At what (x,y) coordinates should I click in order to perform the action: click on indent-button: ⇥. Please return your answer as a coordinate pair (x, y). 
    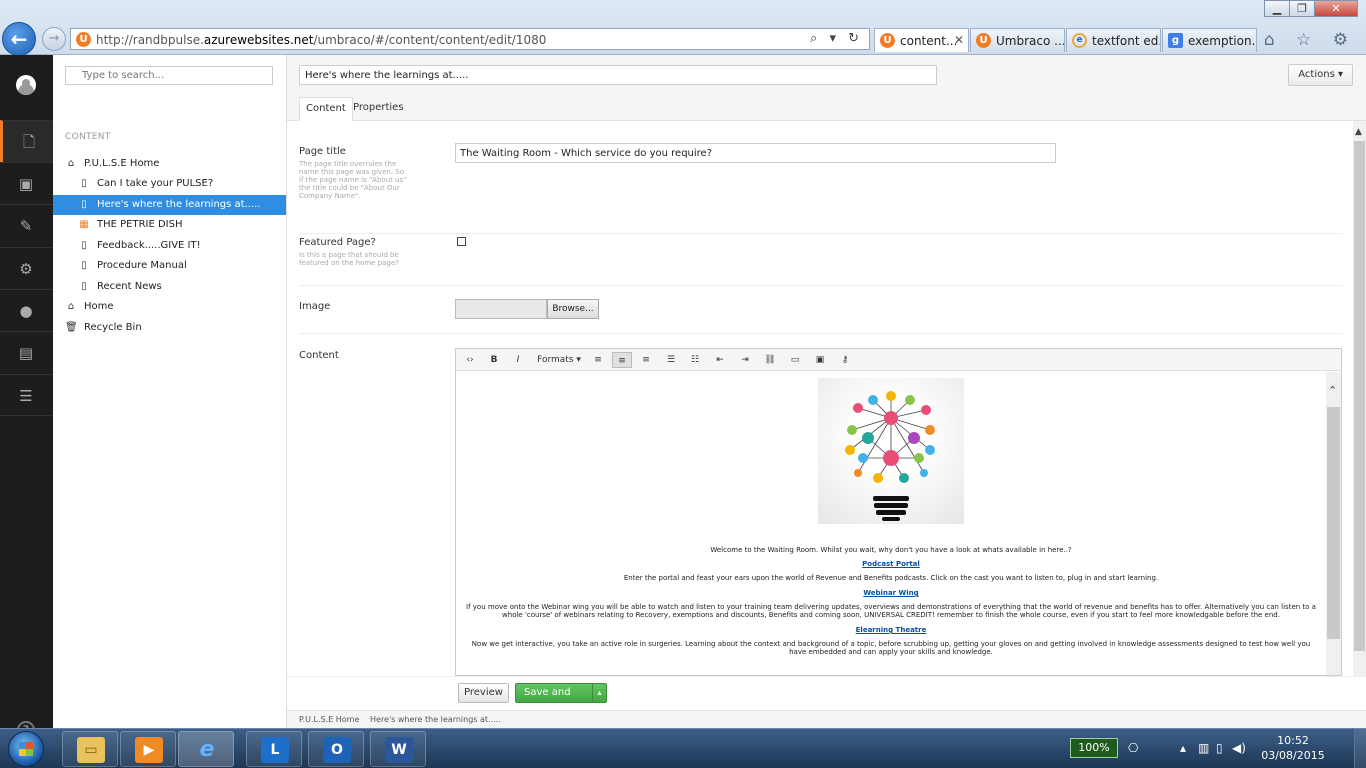
    Looking at the image, I should click on (745, 360).